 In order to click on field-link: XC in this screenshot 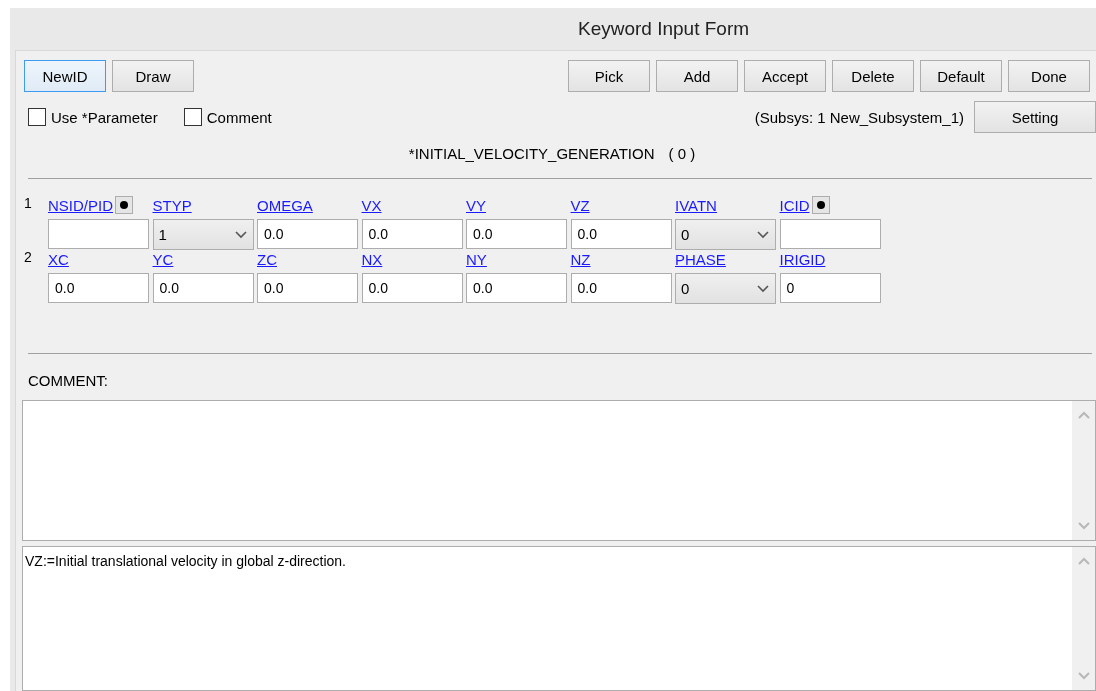, I will do `click(58, 259)`.